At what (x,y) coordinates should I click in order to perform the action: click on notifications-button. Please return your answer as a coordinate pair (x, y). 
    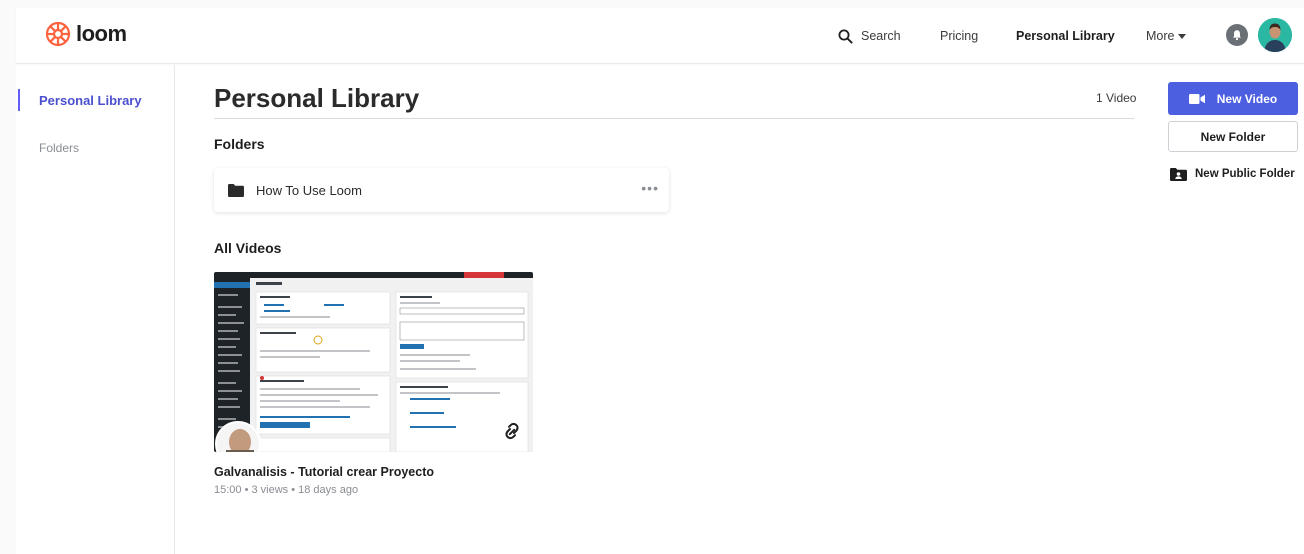
    Looking at the image, I should click on (1237, 35).